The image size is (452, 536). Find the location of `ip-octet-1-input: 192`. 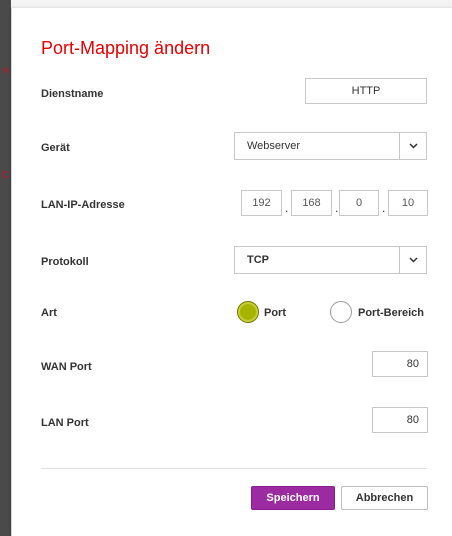

ip-octet-1-input: 192 is located at coordinates (261, 203).